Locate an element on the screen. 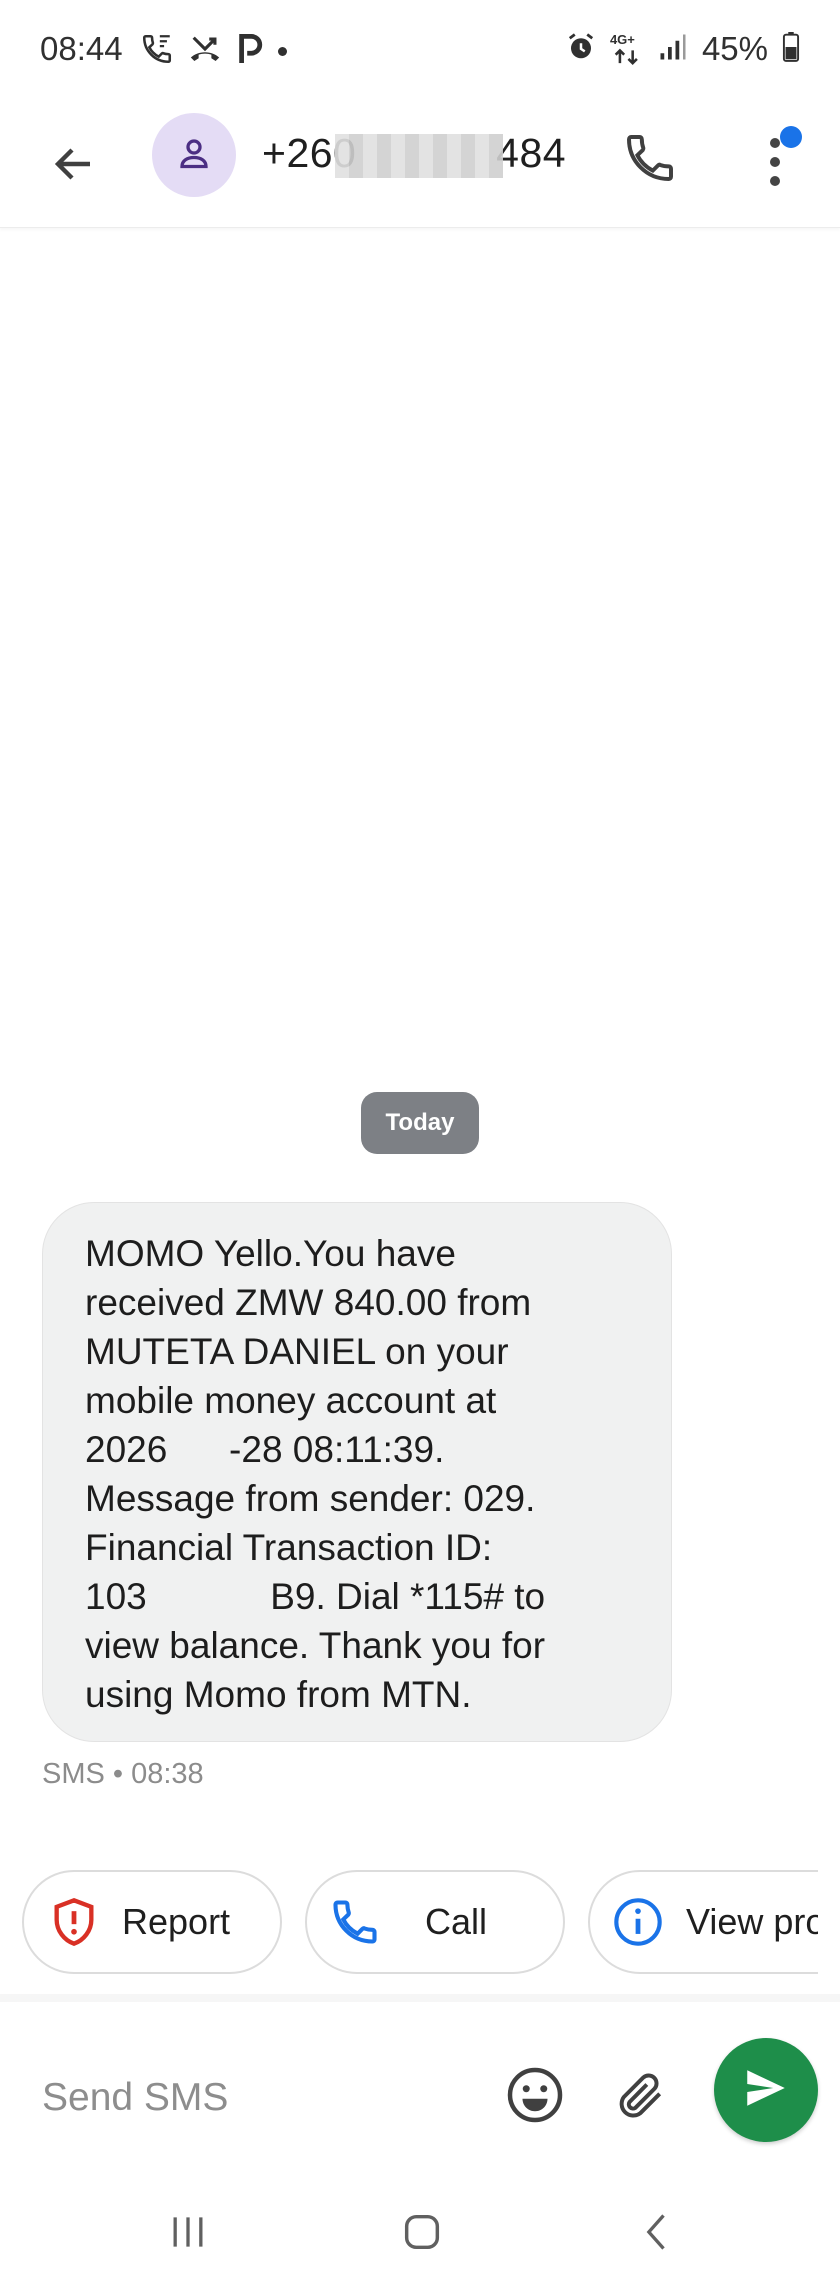  suggestion-chips: Report Call View pro is located at coordinates (420, 1922).